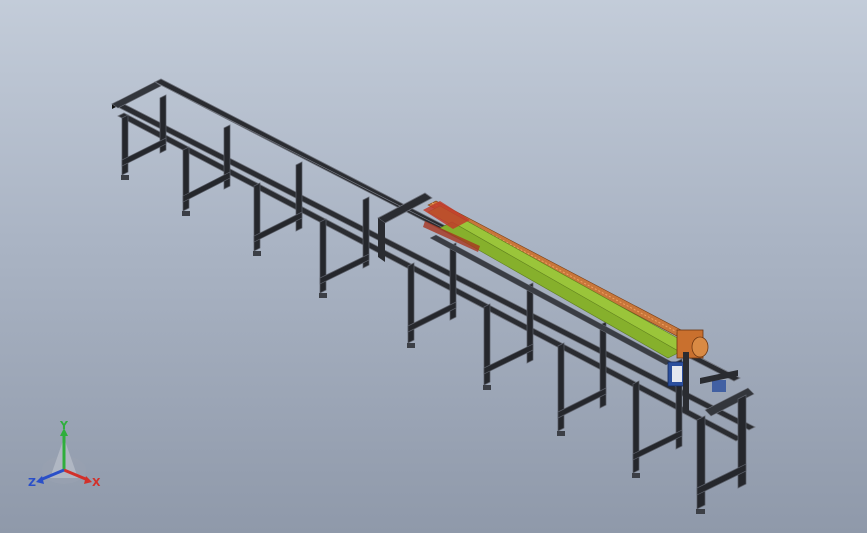  I want to click on z-axis-label: Z, so click(32, 482).